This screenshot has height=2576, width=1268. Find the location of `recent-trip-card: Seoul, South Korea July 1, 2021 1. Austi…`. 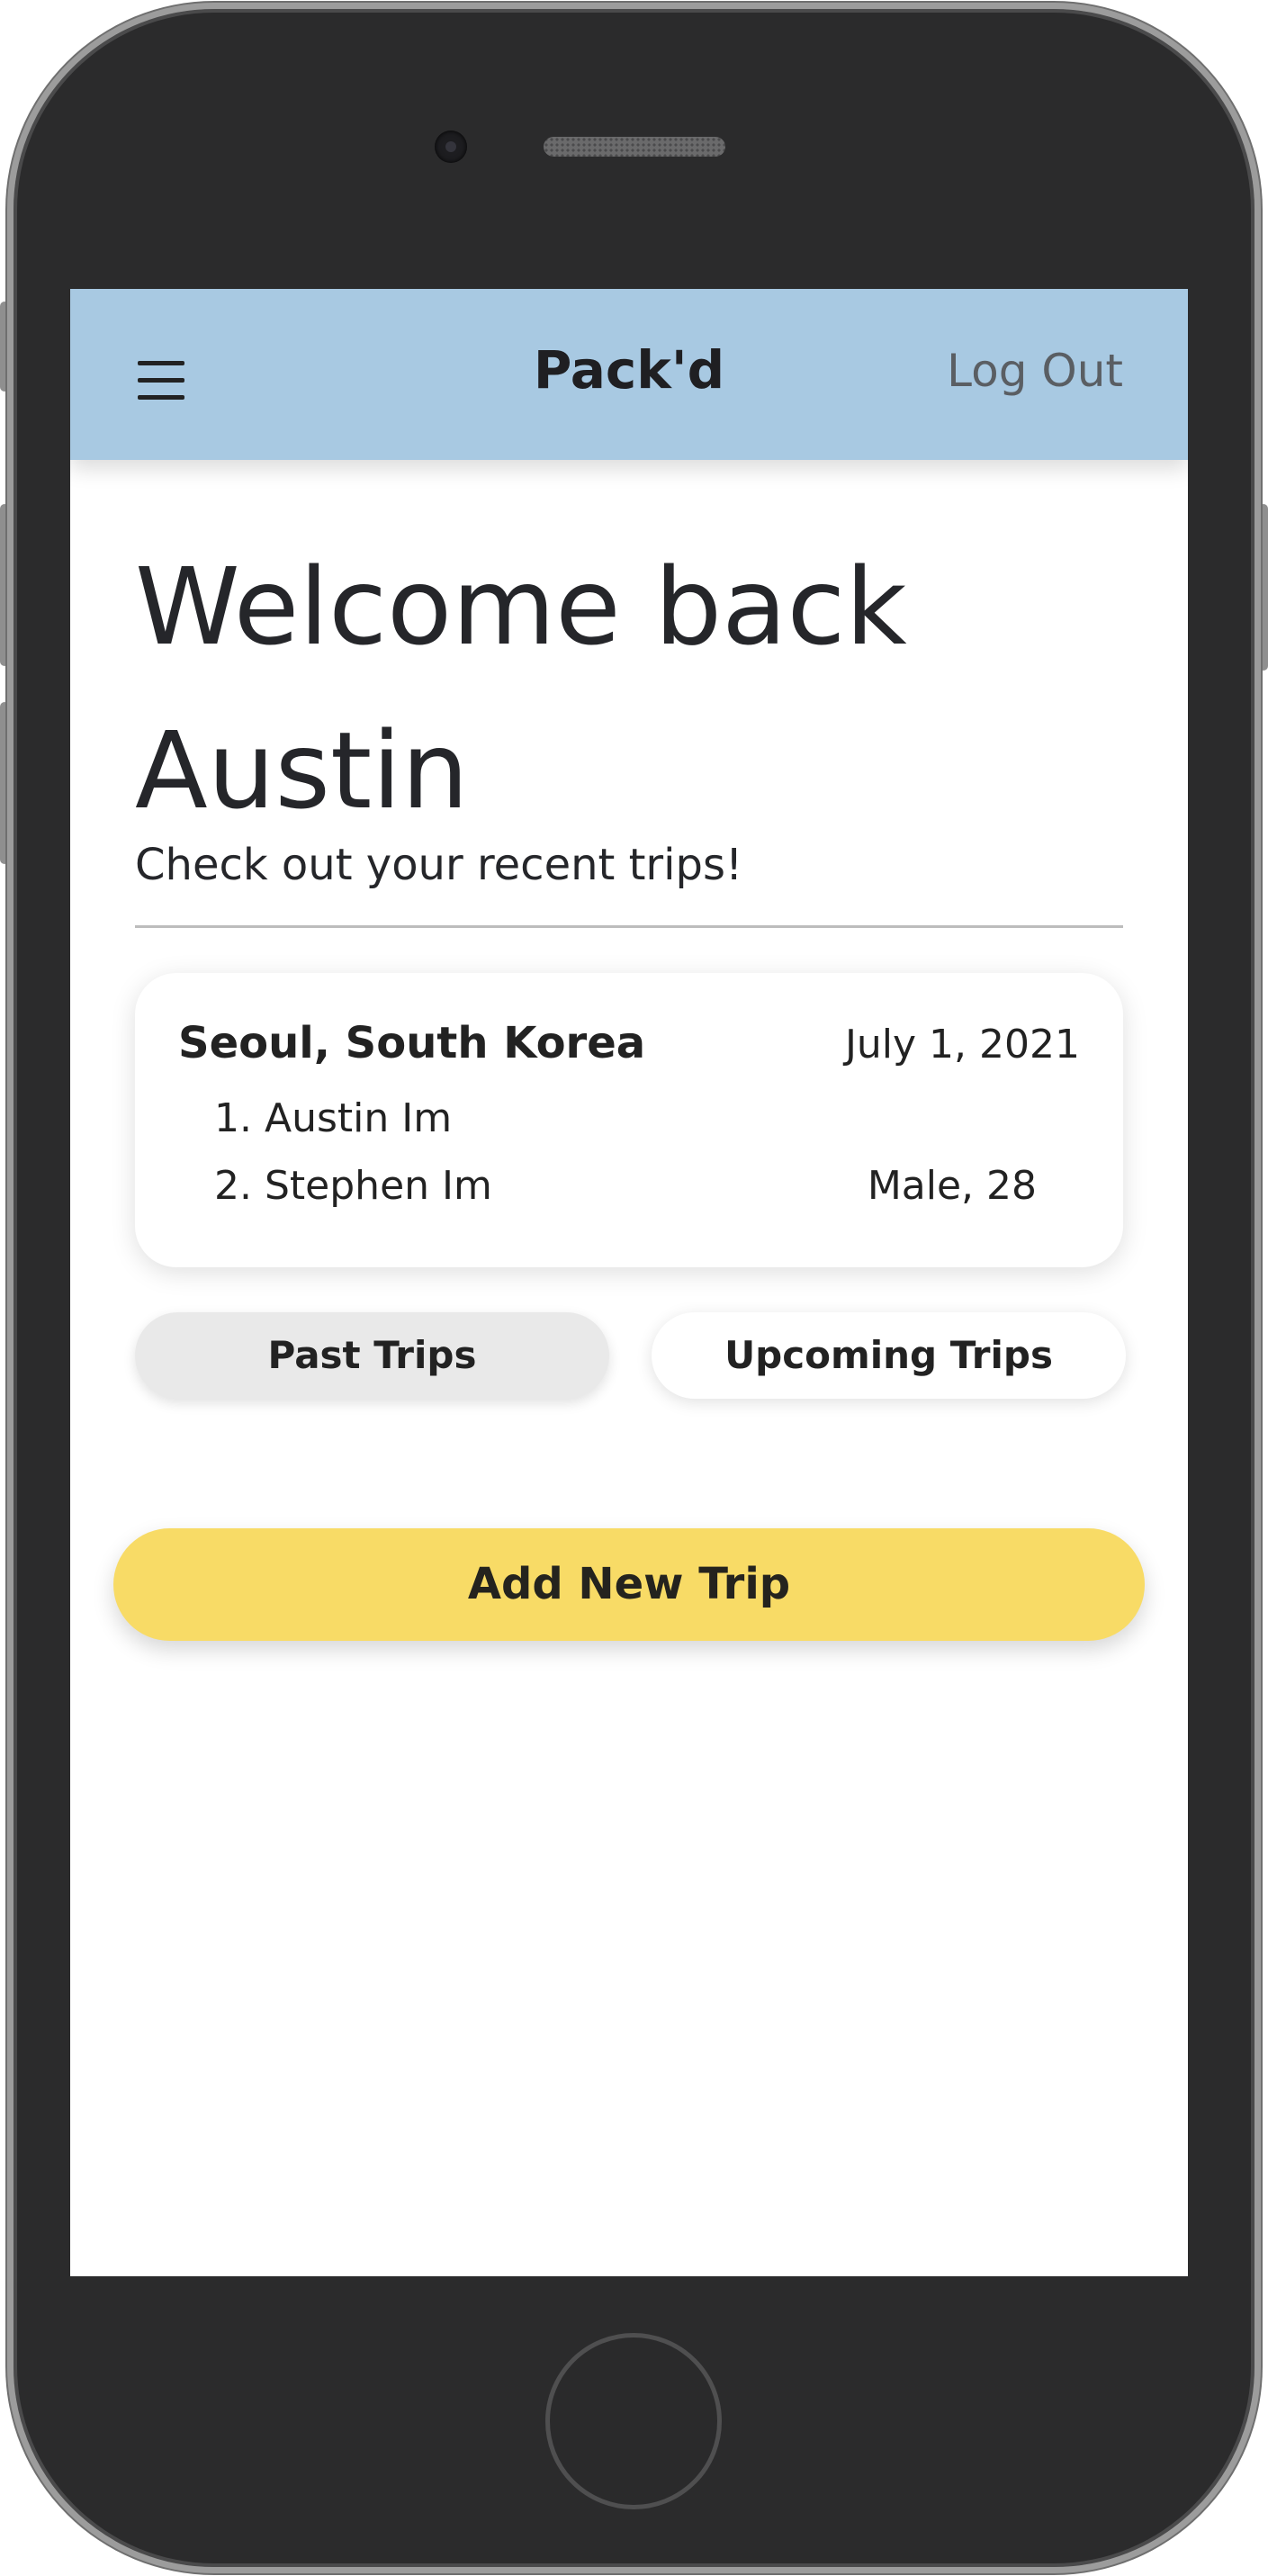

recent-trip-card: Seoul, South Korea July 1, 2021 1. Austi… is located at coordinates (629, 1120).